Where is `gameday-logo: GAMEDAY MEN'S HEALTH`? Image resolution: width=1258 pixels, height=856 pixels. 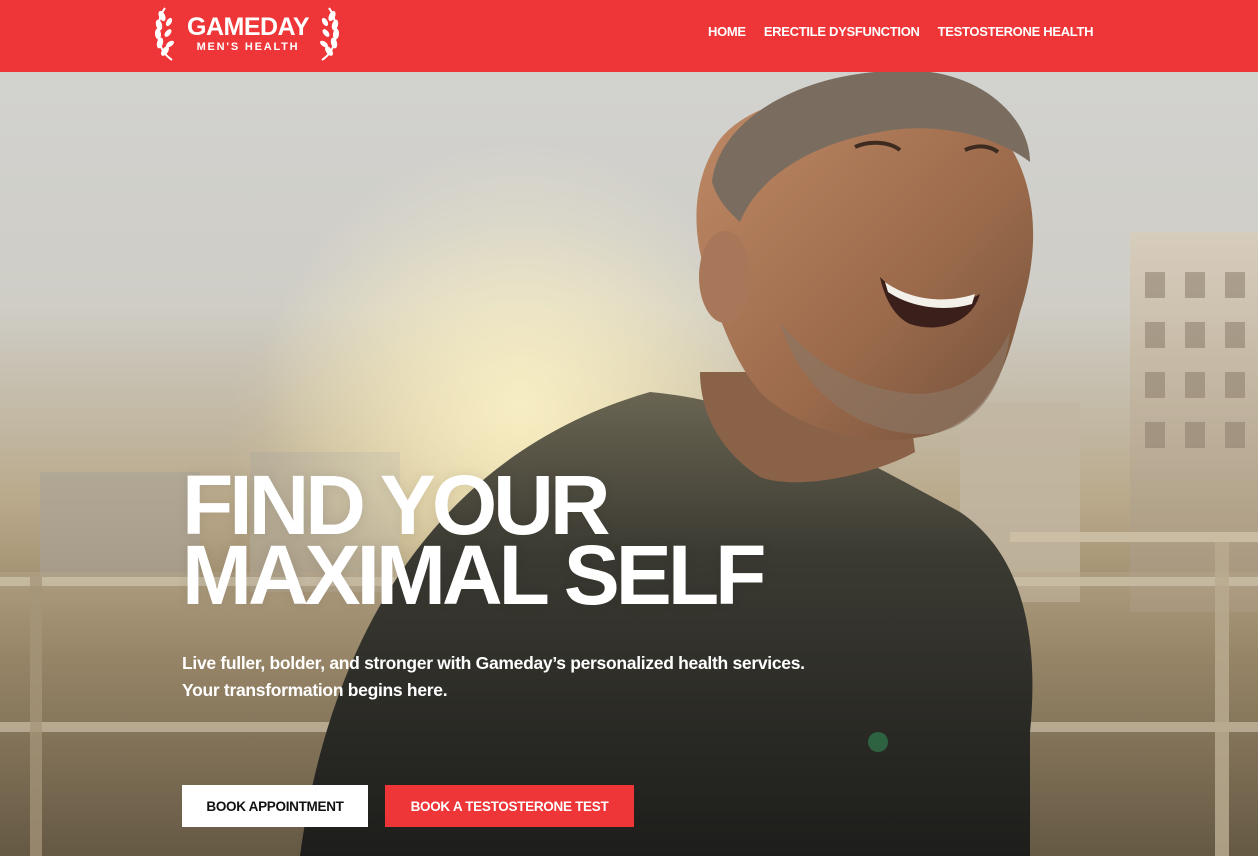
gameday-logo: GAMEDAY MEN'S HEALTH is located at coordinates (248, 33).